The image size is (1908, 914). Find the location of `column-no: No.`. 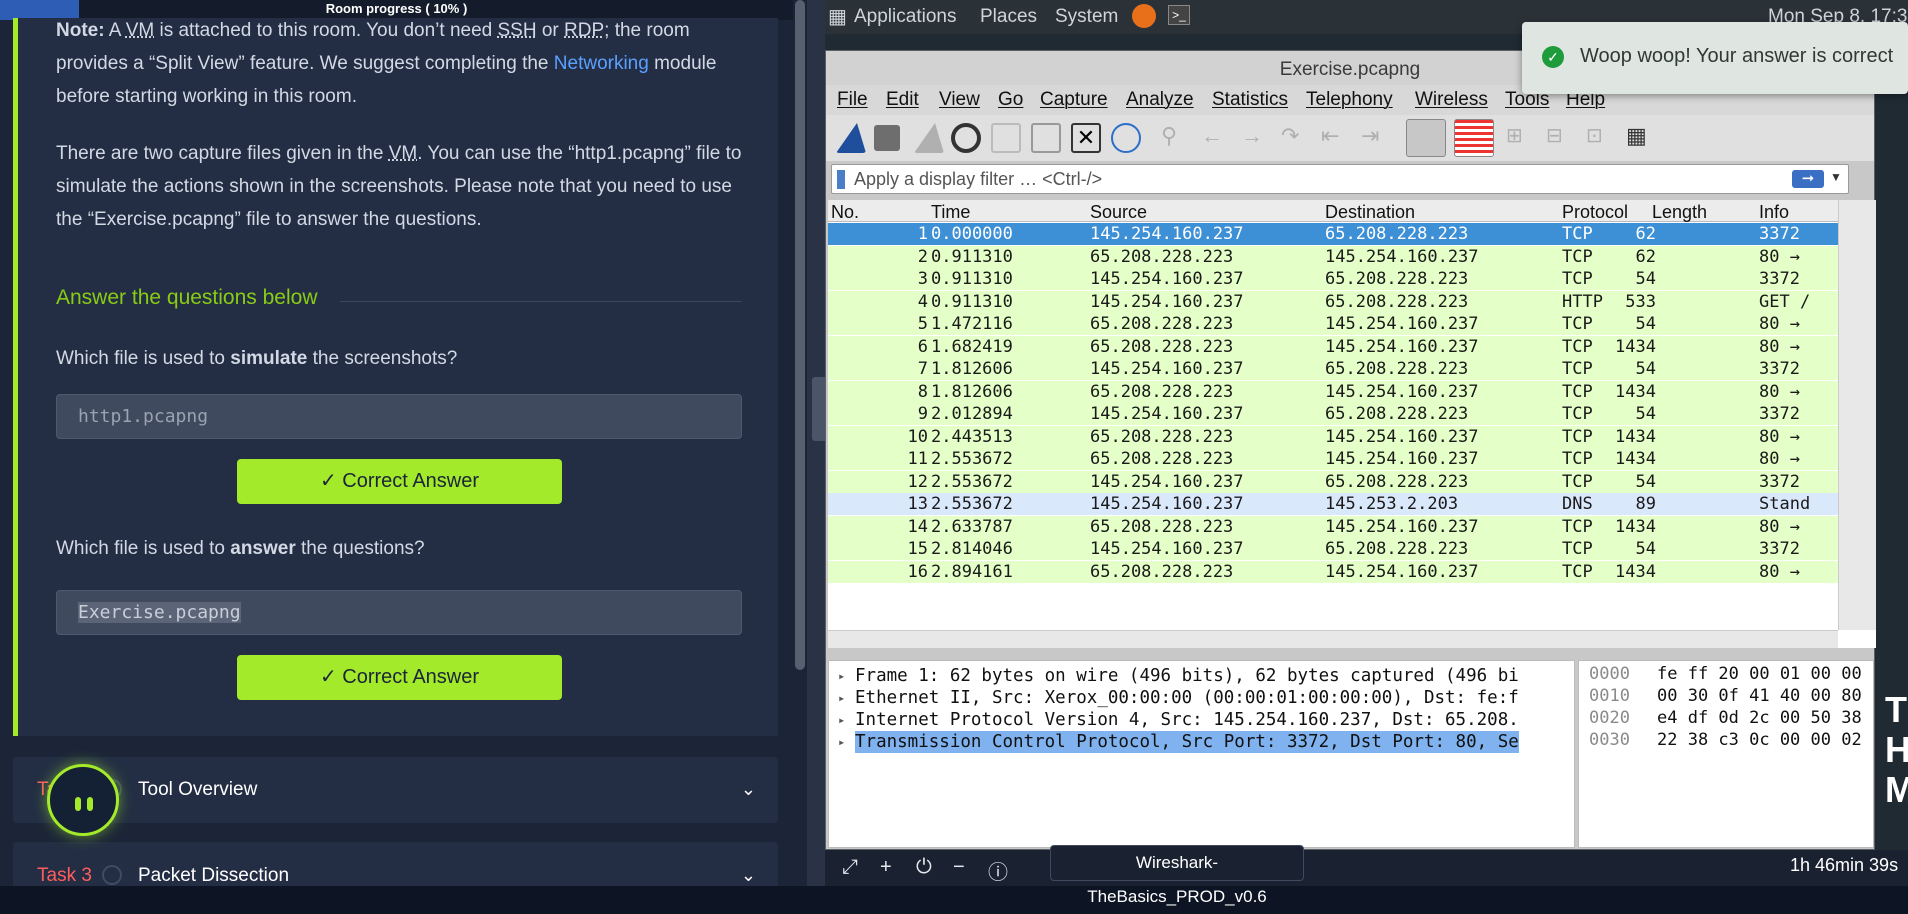

column-no: No. is located at coordinates (845, 212).